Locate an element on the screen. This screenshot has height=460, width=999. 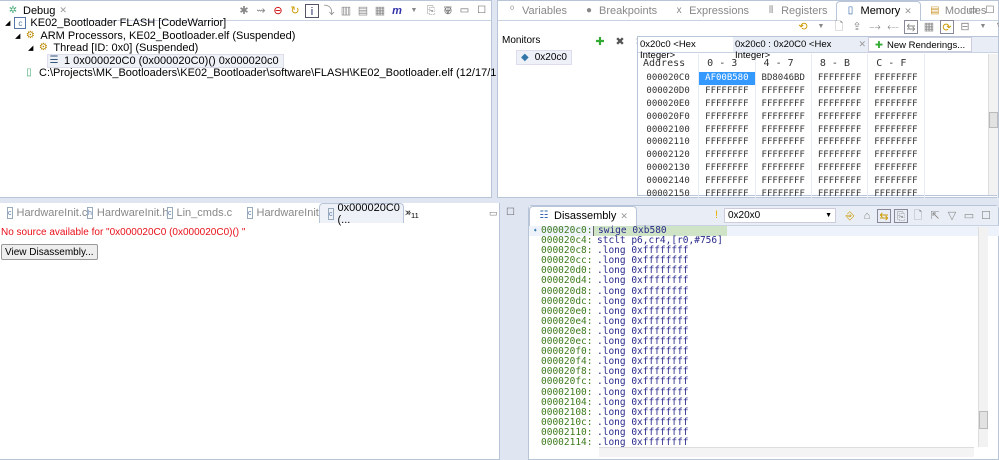
tab-overflow: »11 is located at coordinates (411, 213).